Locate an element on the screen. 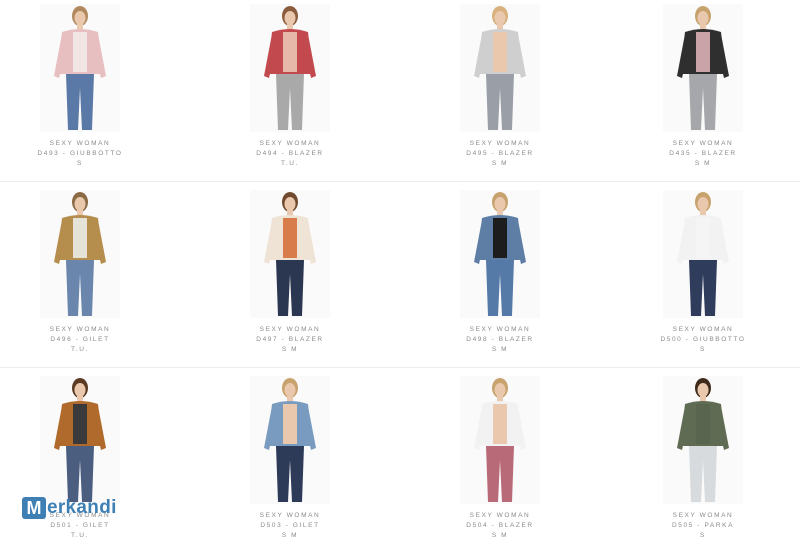  product-name: D503 - GILET is located at coordinates (290, 526).